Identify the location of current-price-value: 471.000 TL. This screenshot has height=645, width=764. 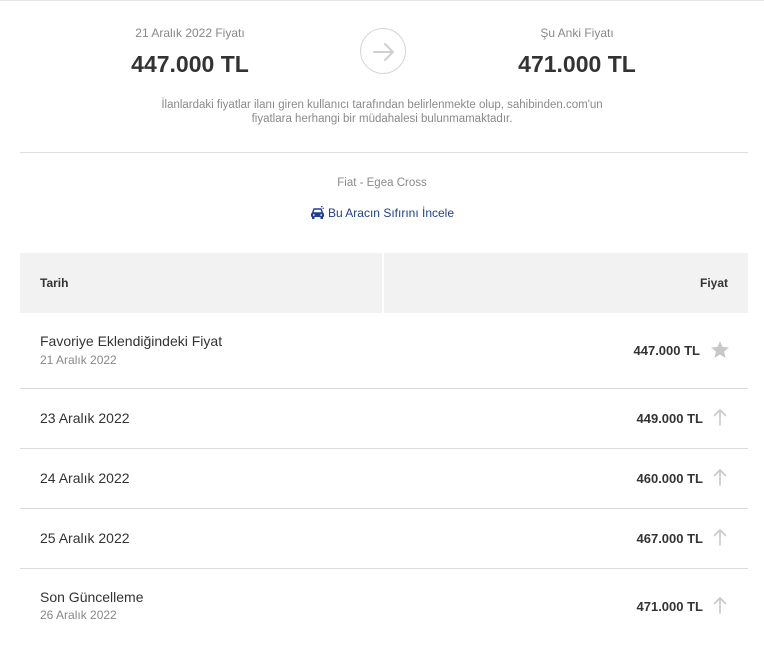
(577, 64).